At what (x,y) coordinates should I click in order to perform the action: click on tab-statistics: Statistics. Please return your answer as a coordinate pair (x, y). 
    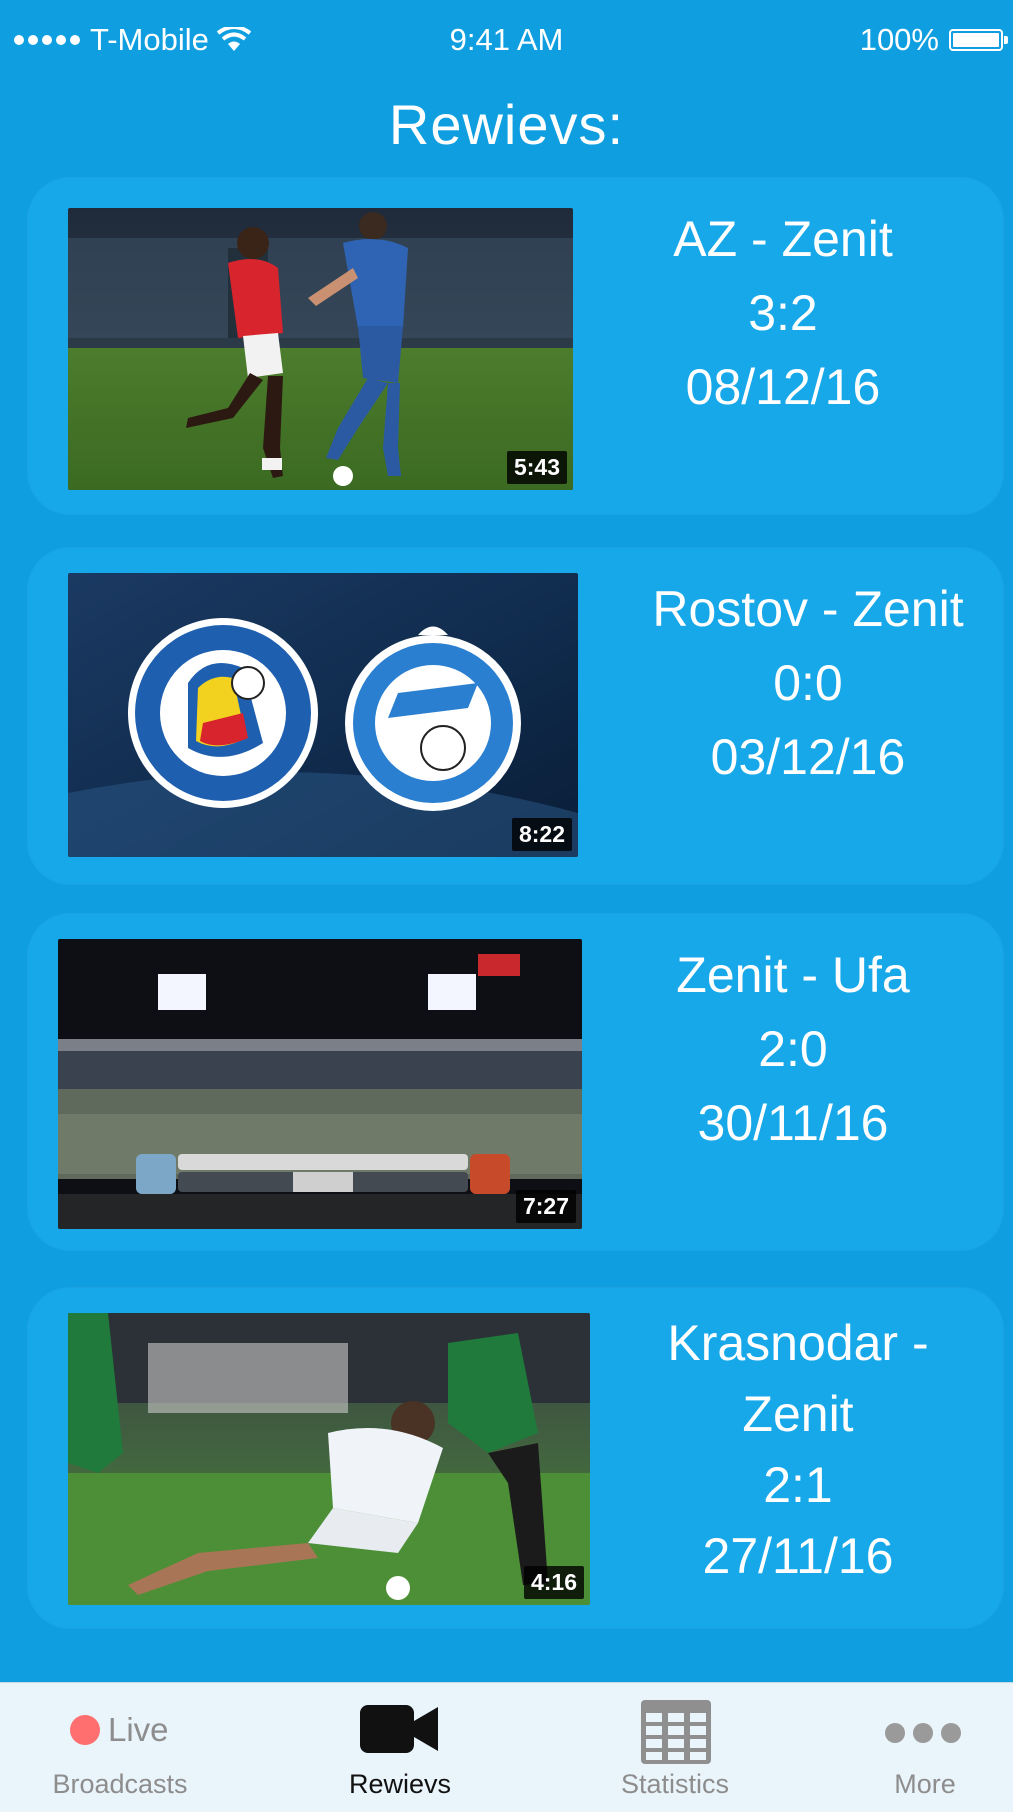
    Looking at the image, I should click on (675, 1747).